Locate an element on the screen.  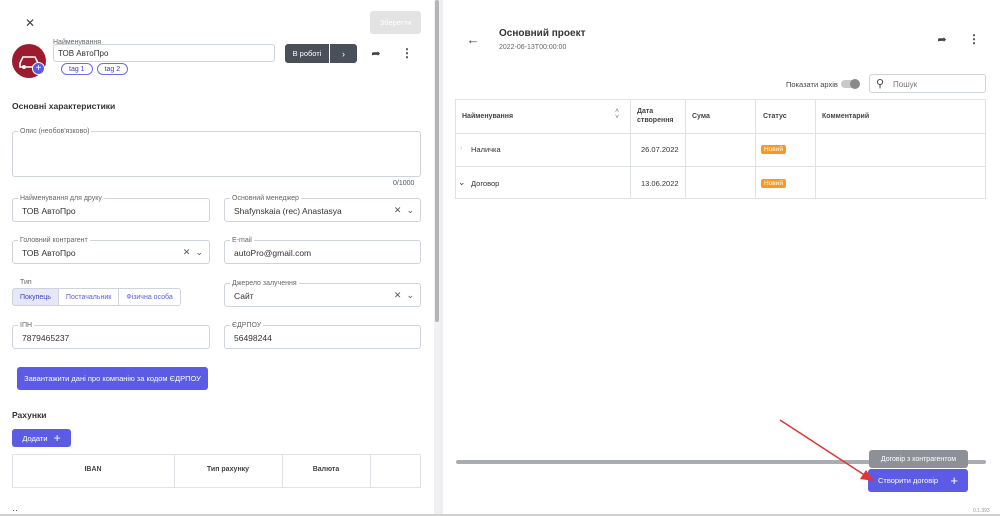
show-archive-label: Показати архів is located at coordinates (812, 84).